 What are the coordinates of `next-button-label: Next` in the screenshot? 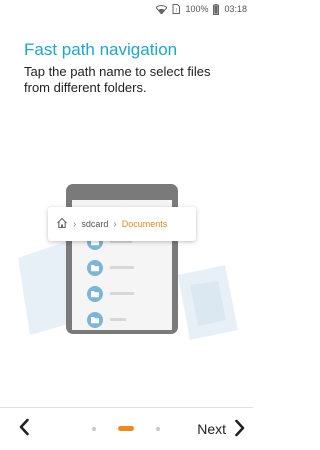 It's located at (211, 429).